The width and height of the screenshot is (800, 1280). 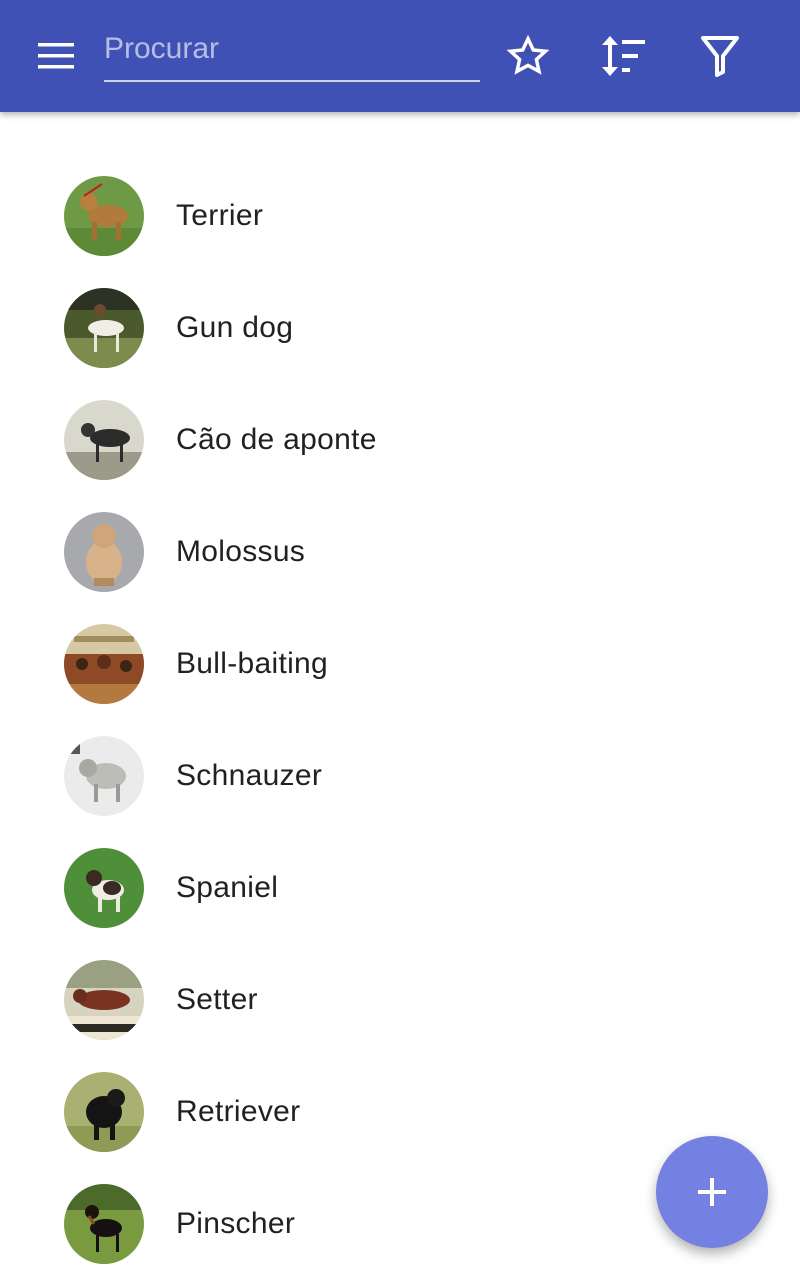 I want to click on plus-icon, so click(x=712, y=1192).